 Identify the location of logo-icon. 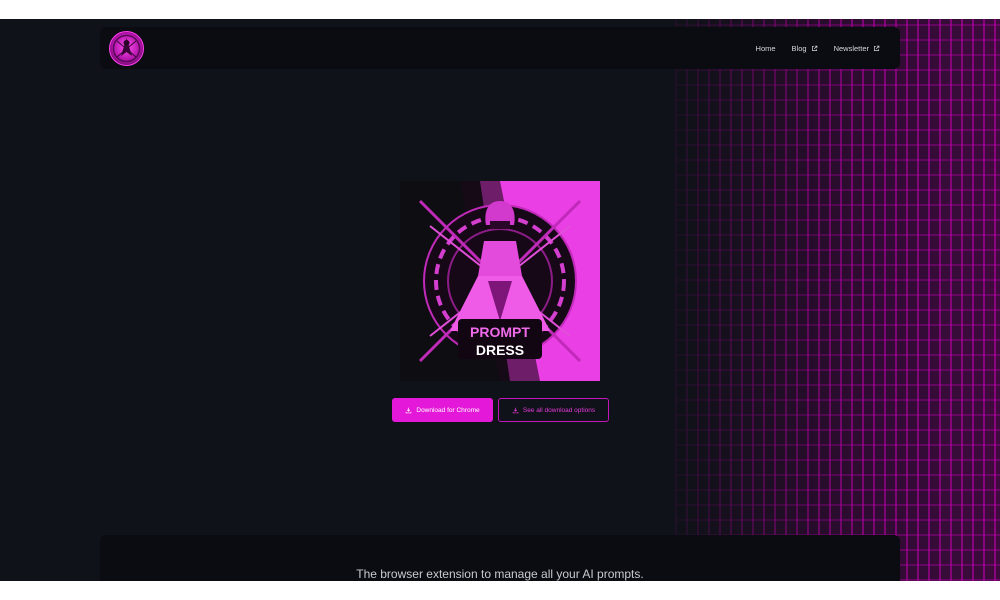
(126, 48).